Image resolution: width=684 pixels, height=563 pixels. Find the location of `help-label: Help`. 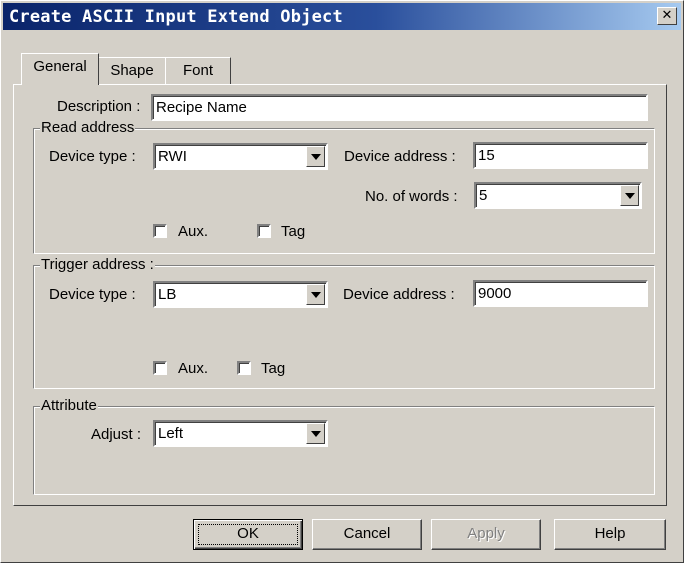

help-label: Help is located at coordinates (610, 533).